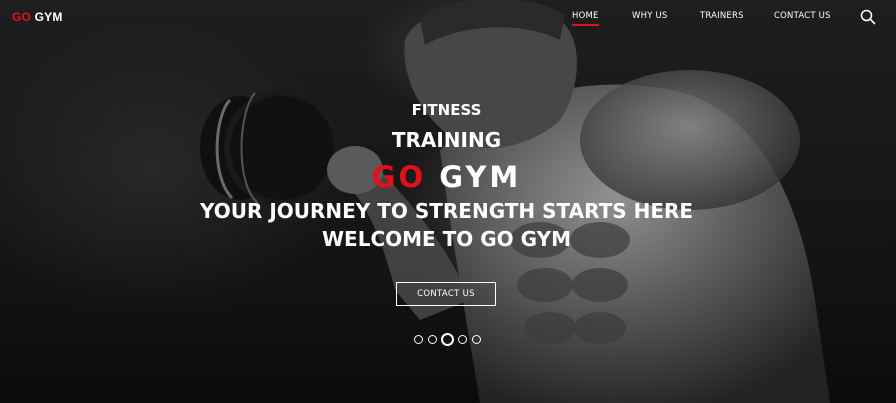 The width and height of the screenshot is (896, 403). What do you see at coordinates (446, 211) in the screenshot?
I see `hero-tagline: YOUR JOURNEY TO STRENGTH STARTS HERE` at bounding box center [446, 211].